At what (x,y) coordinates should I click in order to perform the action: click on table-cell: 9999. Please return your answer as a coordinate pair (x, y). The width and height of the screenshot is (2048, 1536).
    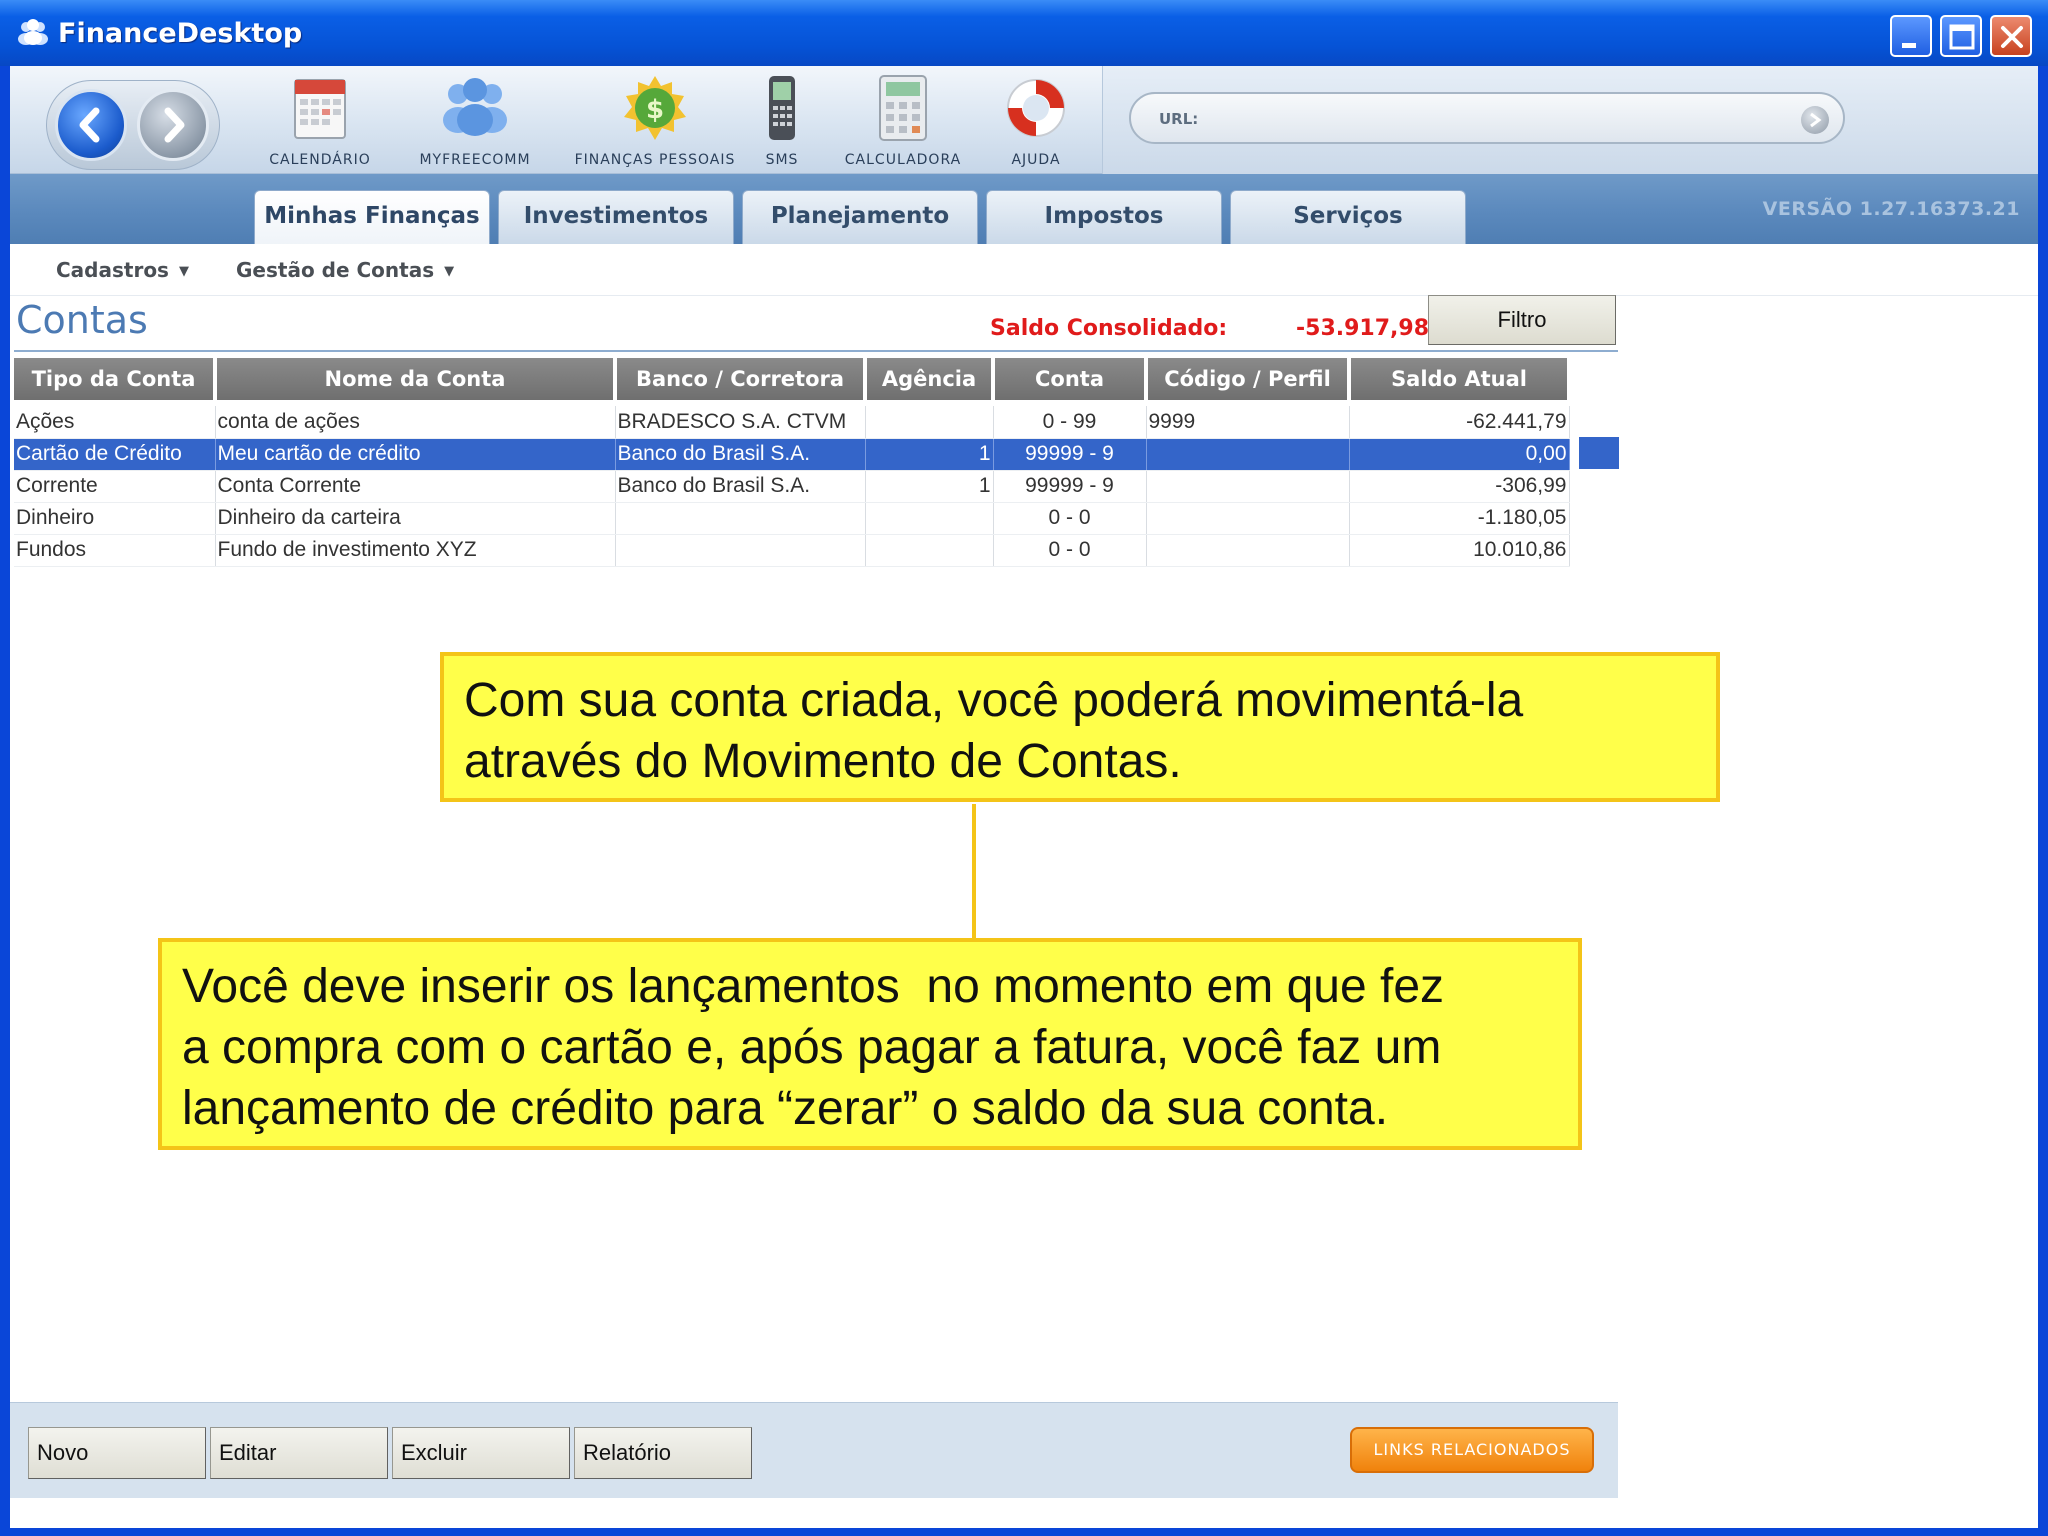
    Looking at the image, I should click on (1248, 422).